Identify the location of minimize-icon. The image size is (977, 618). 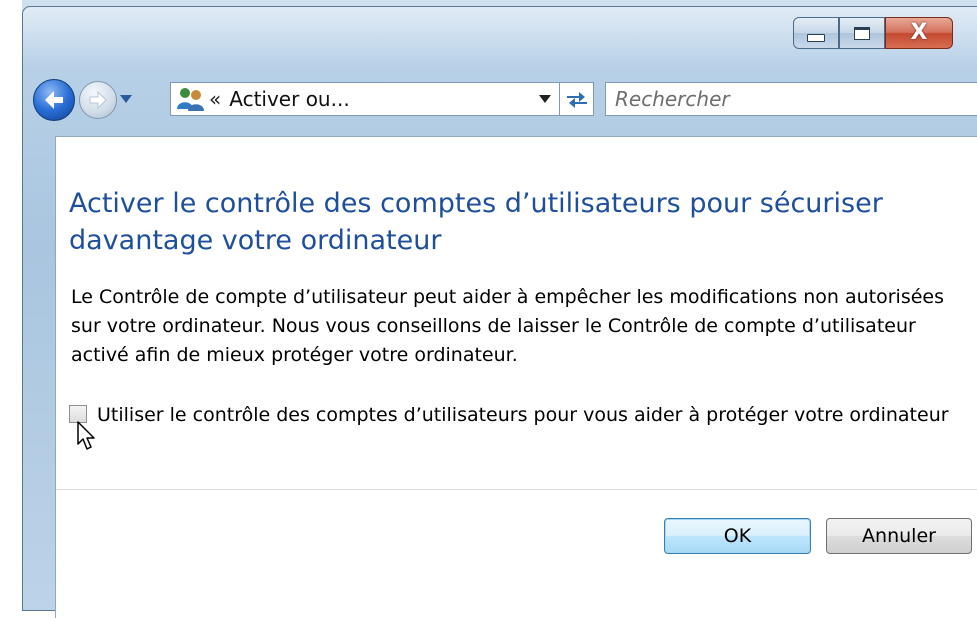
(816, 38).